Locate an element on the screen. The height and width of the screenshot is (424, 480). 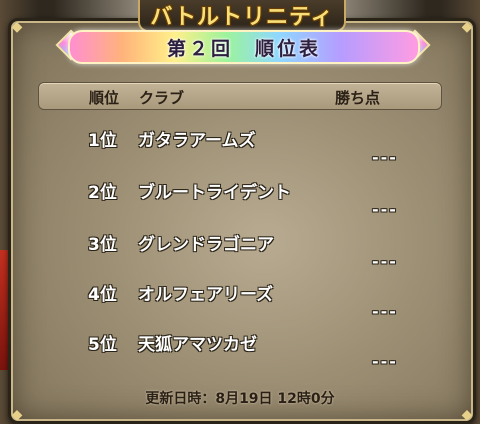
row-club: ブルートライデント is located at coordinates (214, 193).